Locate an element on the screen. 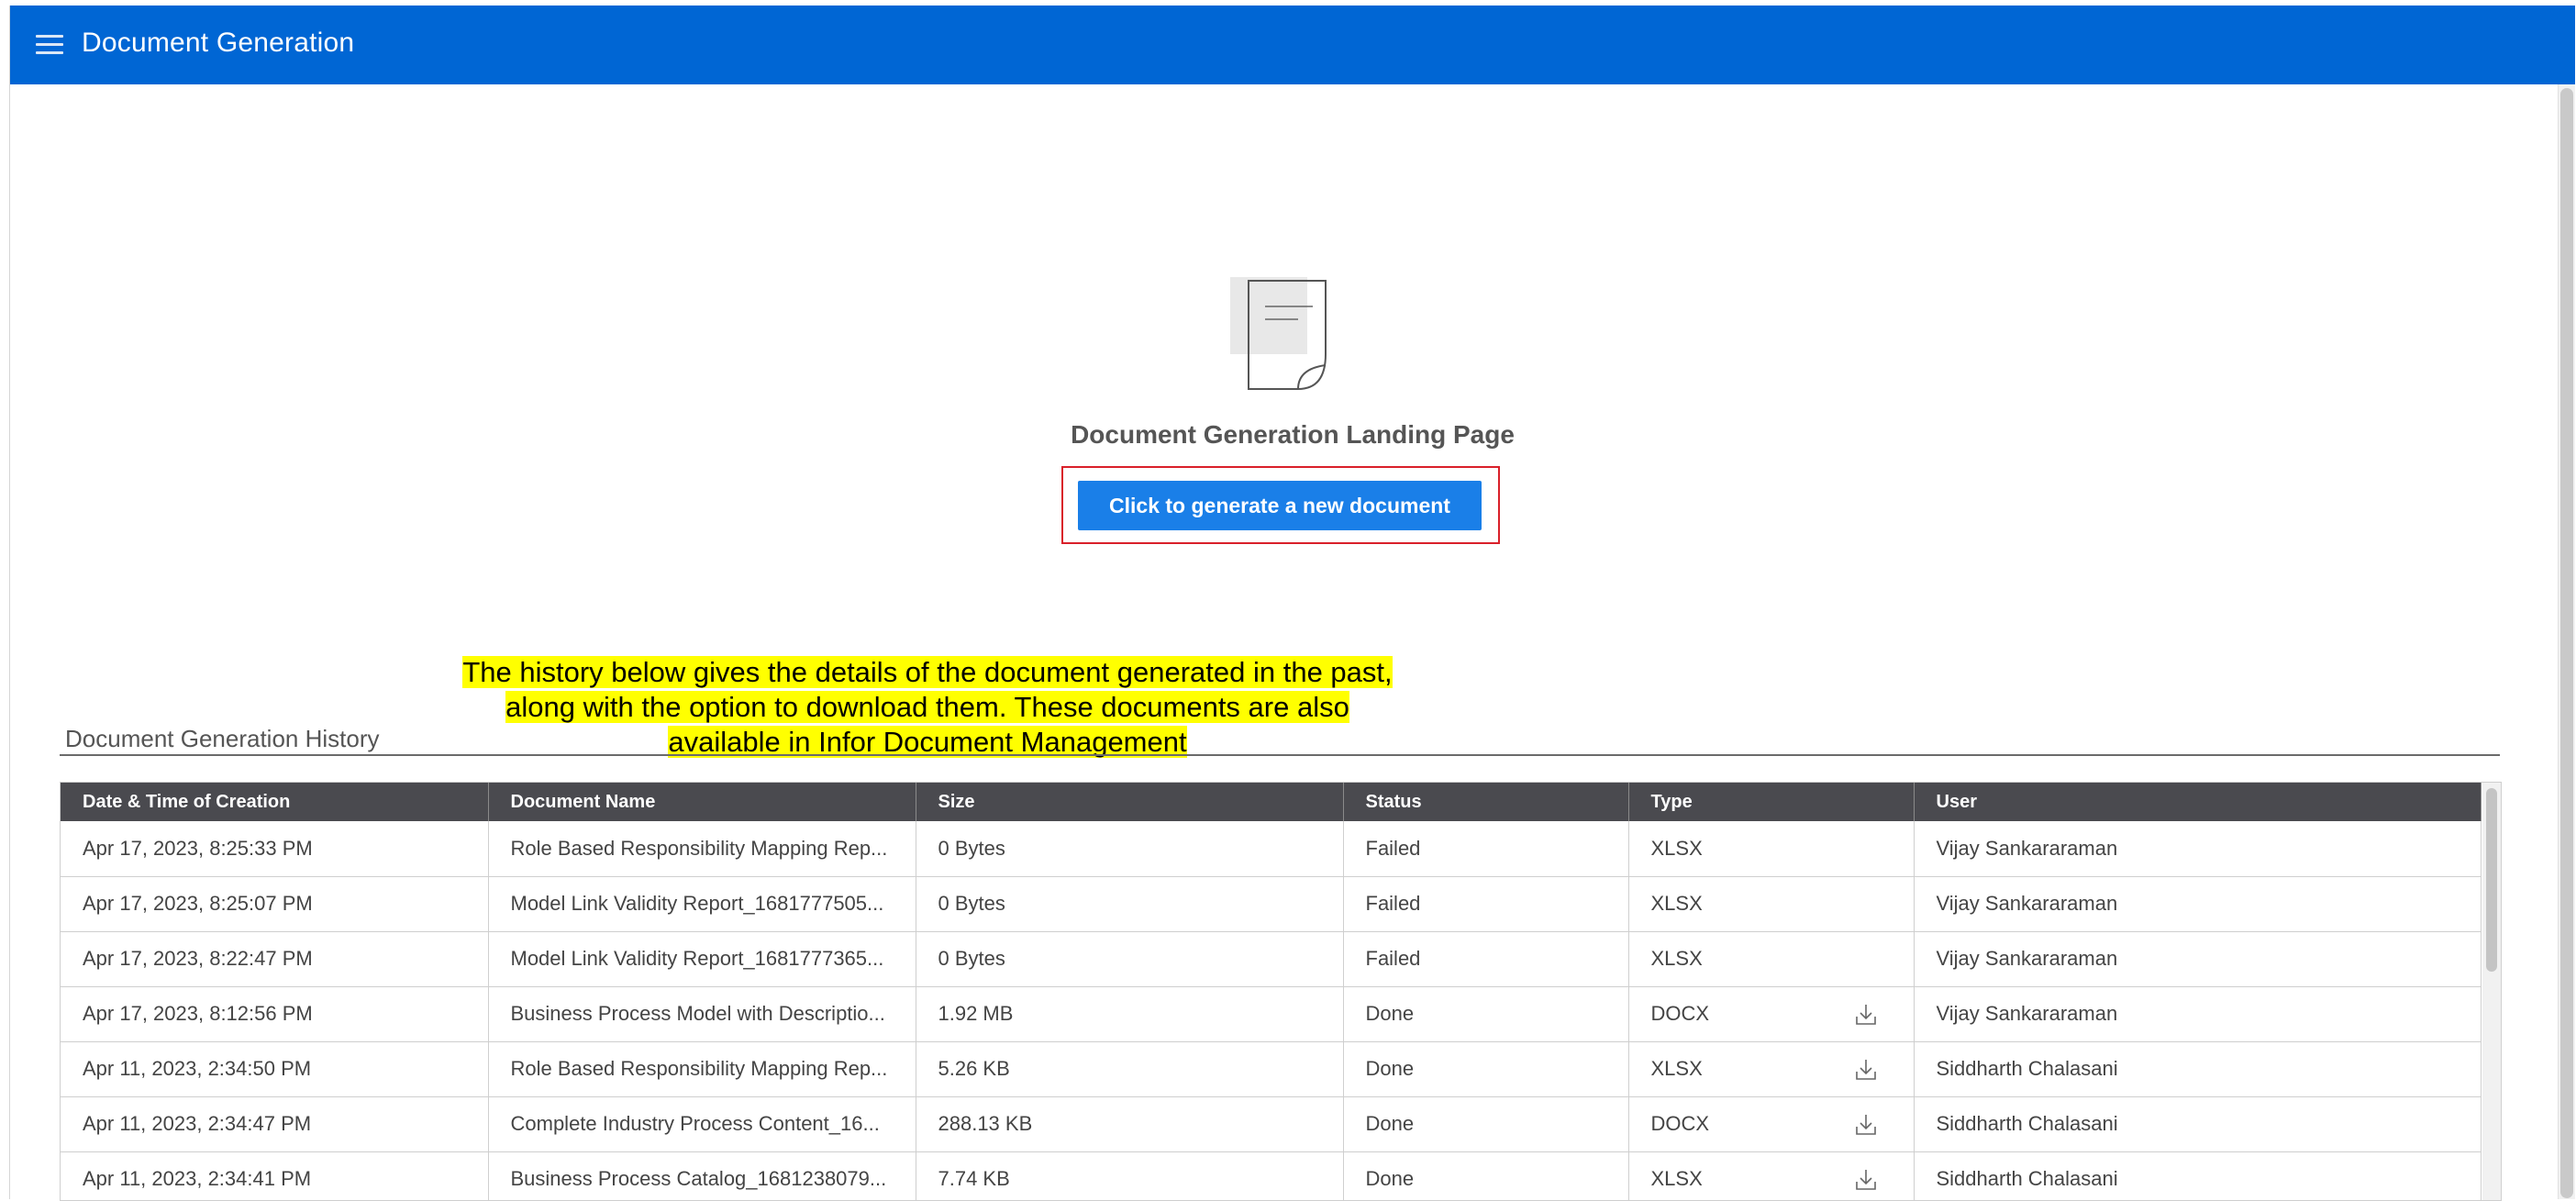  landing-title: Document Generation Landing Page is located at coordinates (1293, 434).